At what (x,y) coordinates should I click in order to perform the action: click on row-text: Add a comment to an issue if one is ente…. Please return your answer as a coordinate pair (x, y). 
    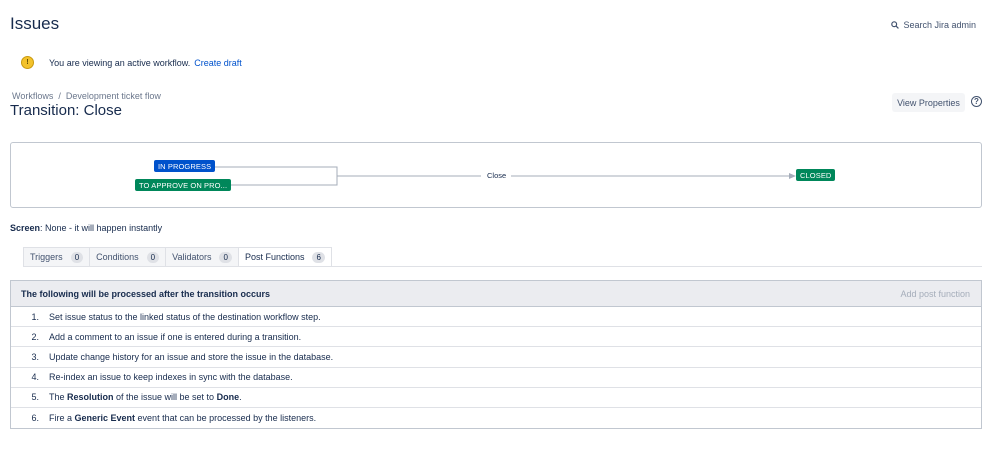
    Looking at the image, I should click on (175, 336).